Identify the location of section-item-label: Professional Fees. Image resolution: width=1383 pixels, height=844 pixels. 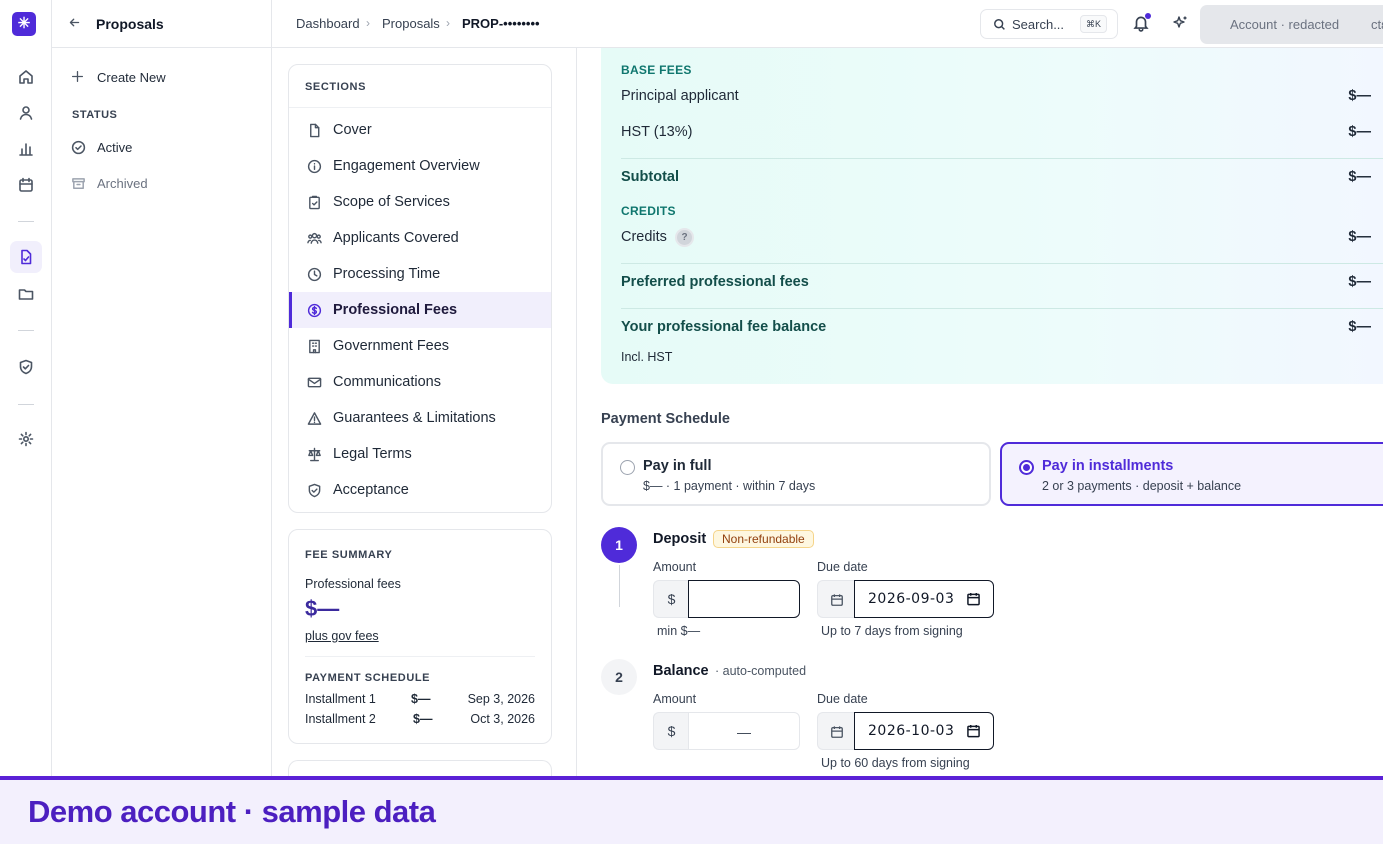
(395, 310).